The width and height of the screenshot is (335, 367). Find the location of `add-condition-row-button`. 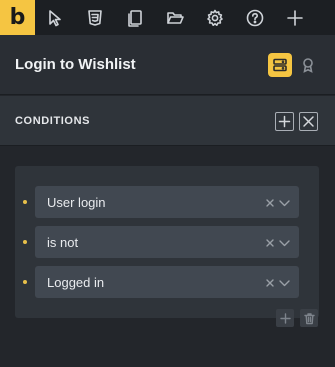

add-condition-row-button is located at coordinates (285, 318).